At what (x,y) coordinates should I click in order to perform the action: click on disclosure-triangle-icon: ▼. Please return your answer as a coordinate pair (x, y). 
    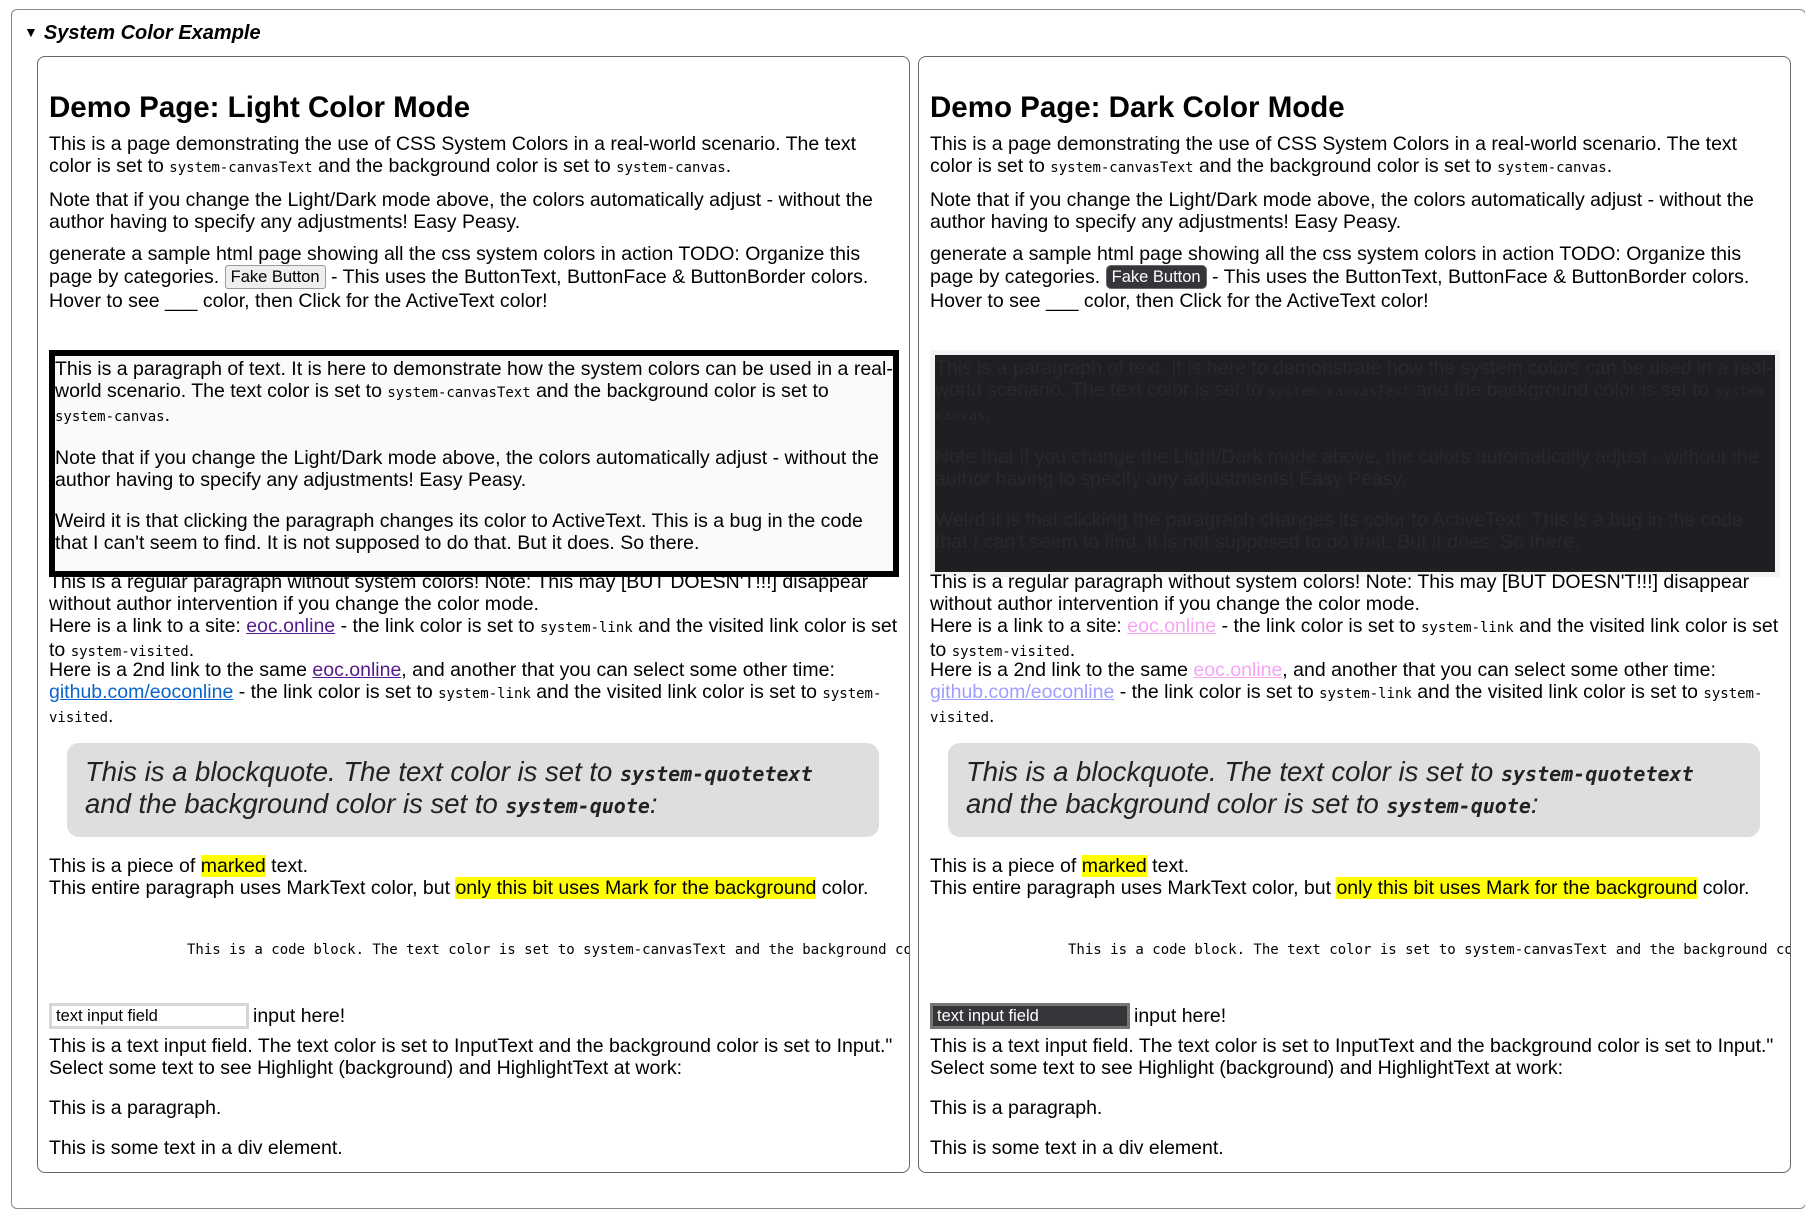
    Looking at the image, I should click on (31, 32).